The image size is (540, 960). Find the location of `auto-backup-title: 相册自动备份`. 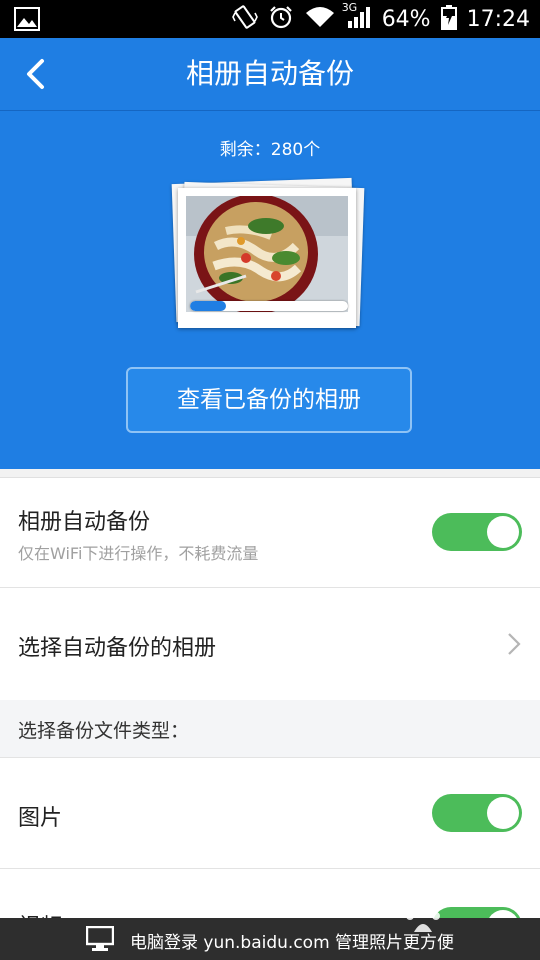

auto-backup-title: 相册自动备份 is located at coordinates (84, 522).